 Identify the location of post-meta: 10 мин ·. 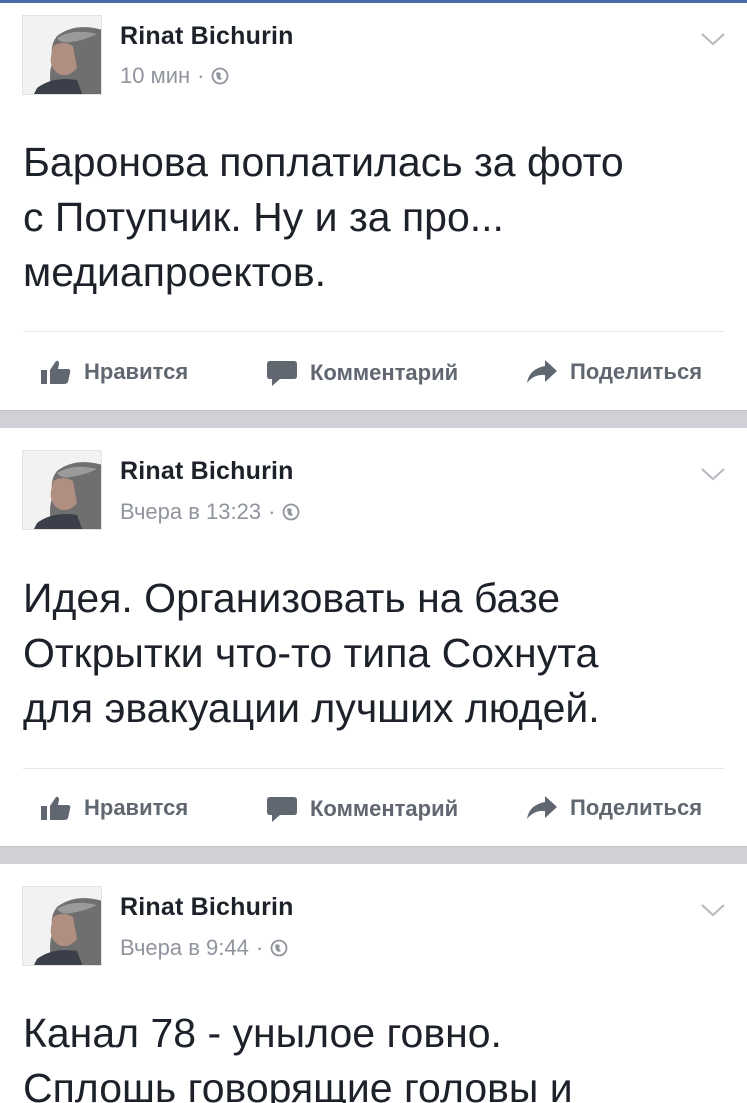
(174, 76).